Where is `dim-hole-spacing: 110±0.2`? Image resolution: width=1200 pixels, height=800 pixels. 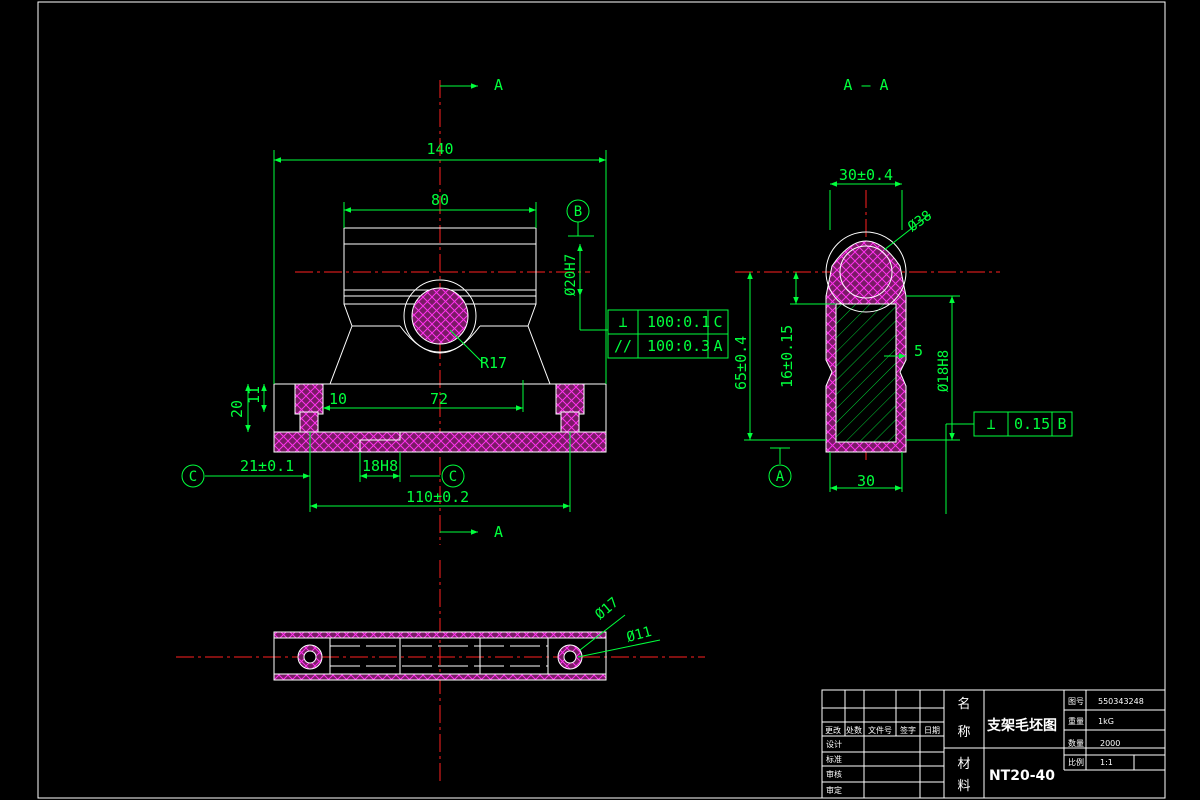 dim-hole-spacing: 110±0.2 is located at coordinates (437, 497).